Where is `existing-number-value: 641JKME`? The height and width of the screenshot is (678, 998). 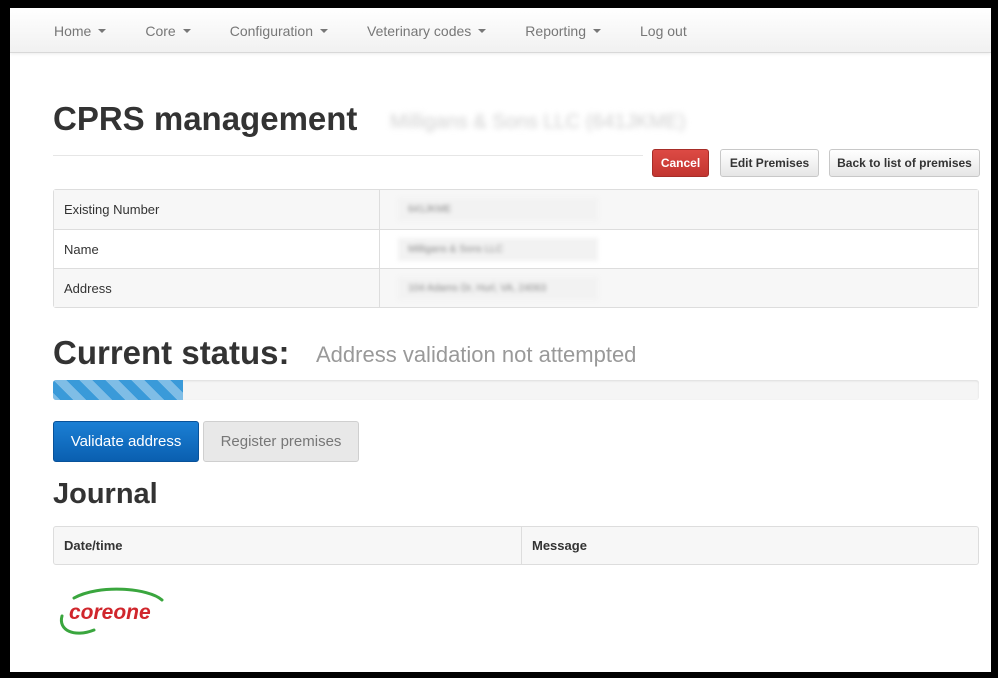 existing-number-value: 641JKME is located at coordinates (498, 209).